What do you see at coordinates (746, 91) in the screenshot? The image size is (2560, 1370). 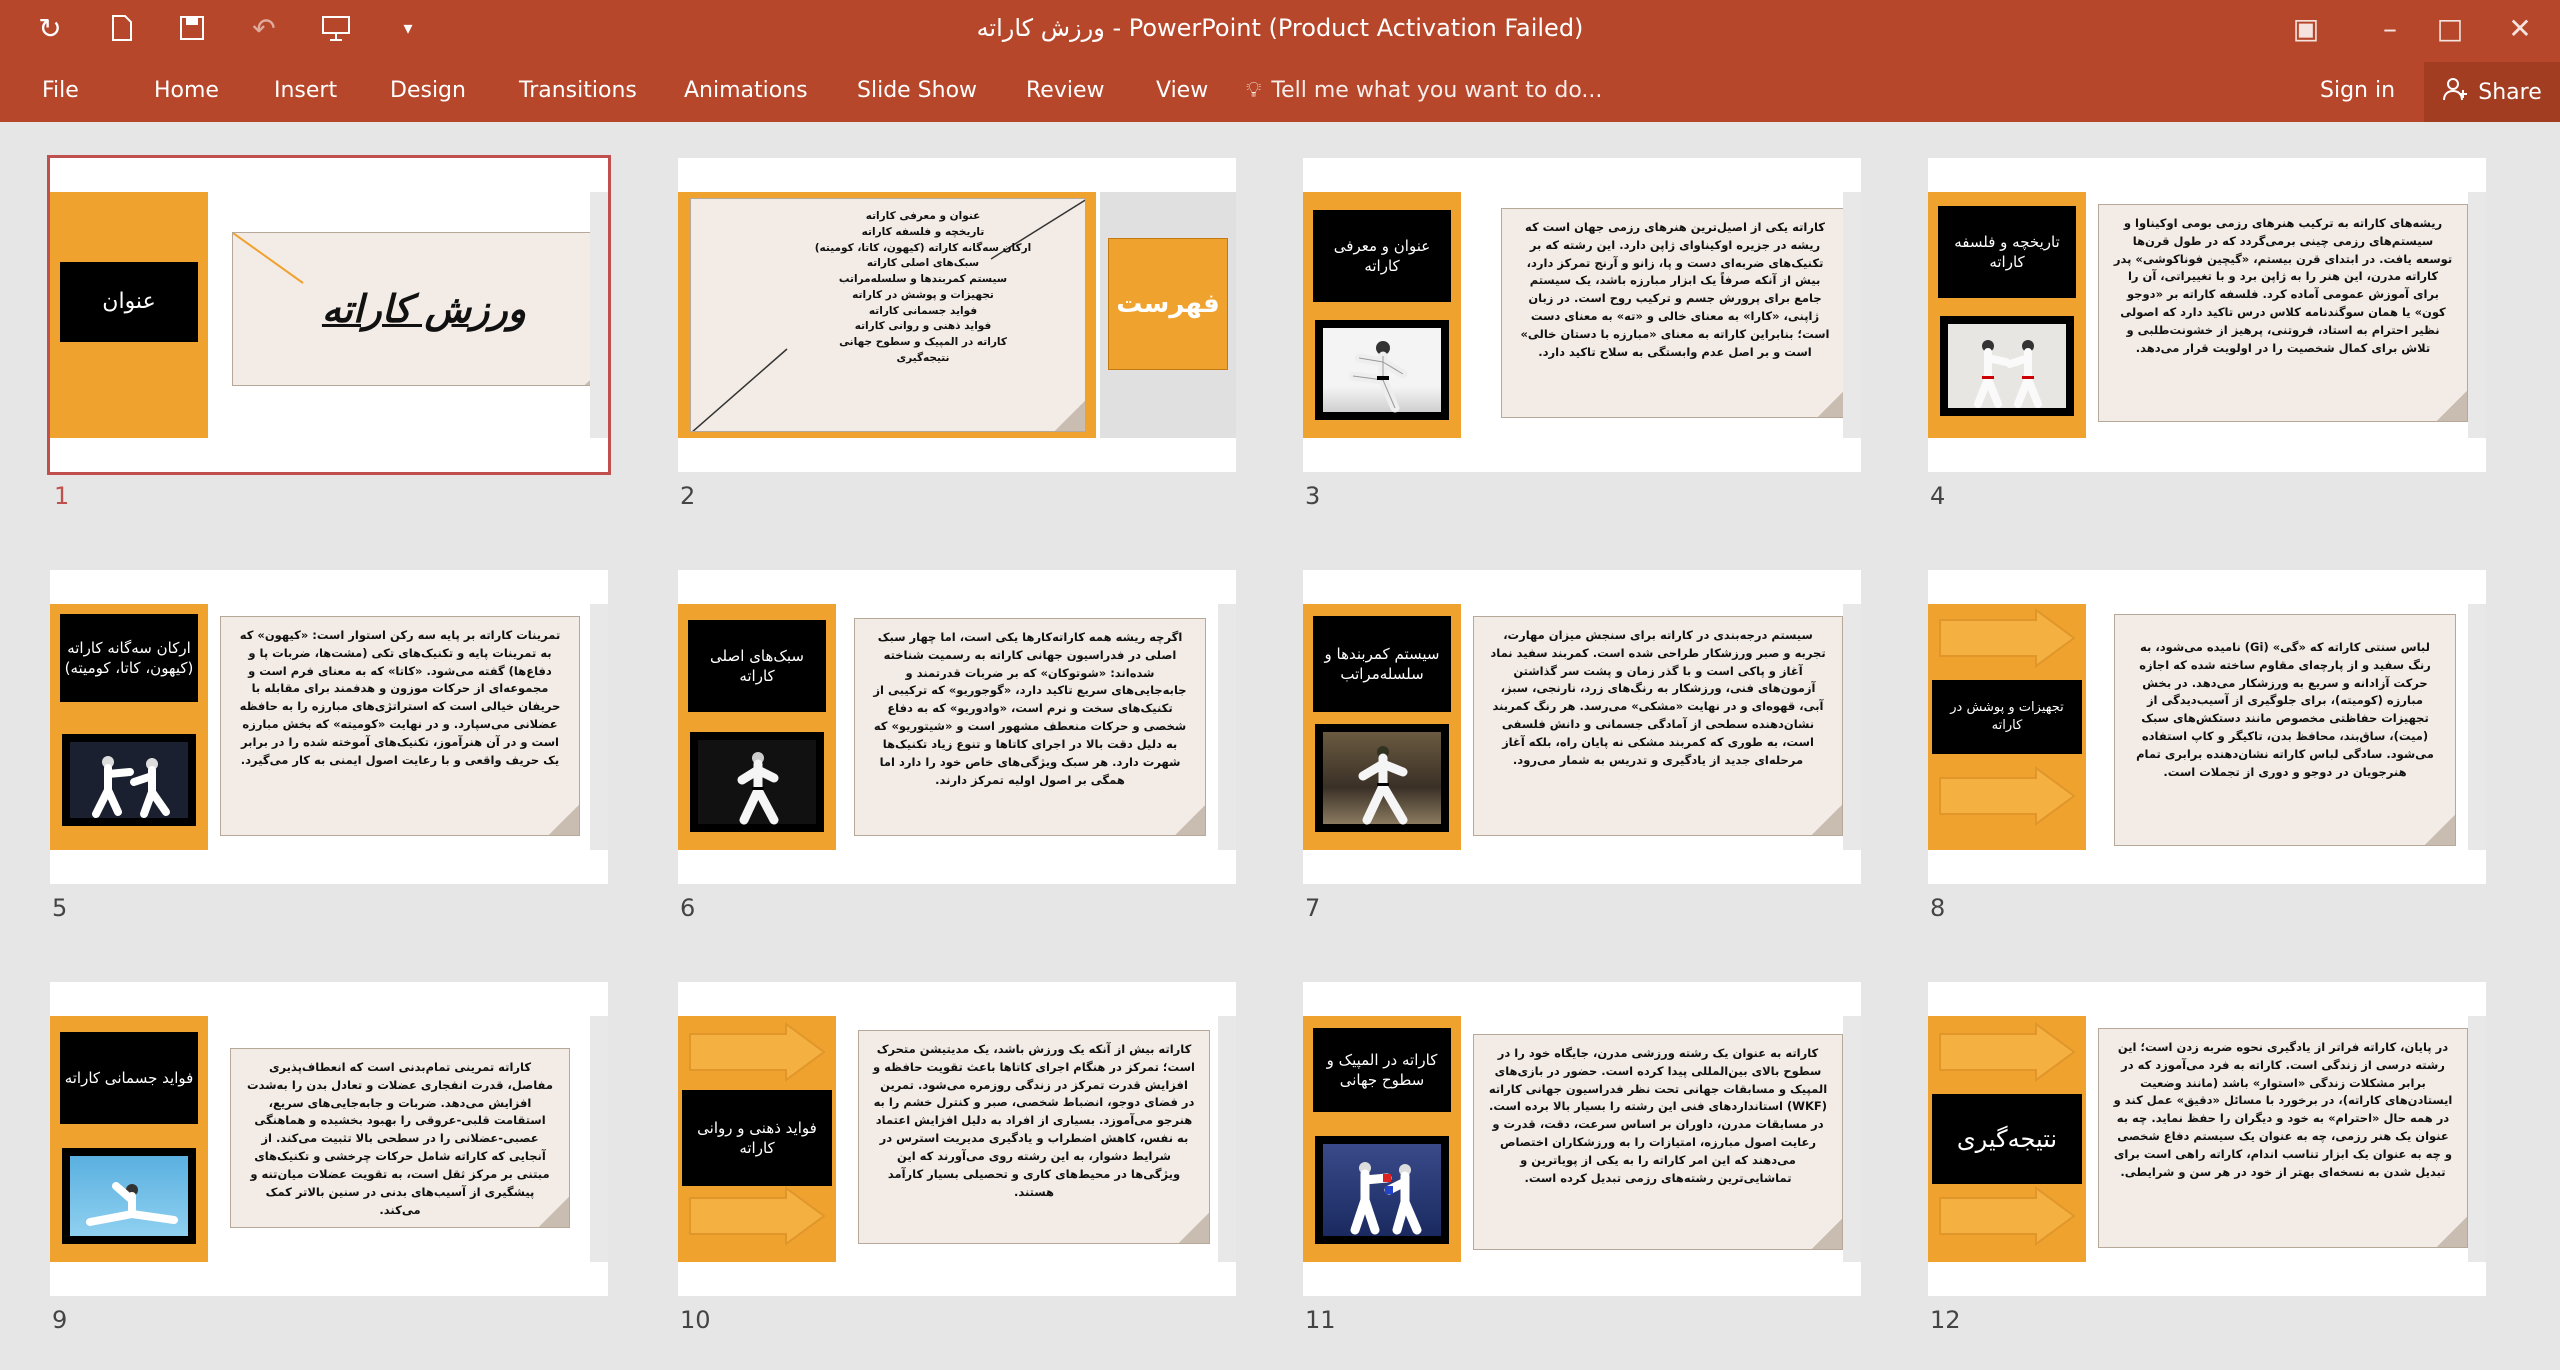 I see `tab-animations: Animations` at bounding box center [746, 91].